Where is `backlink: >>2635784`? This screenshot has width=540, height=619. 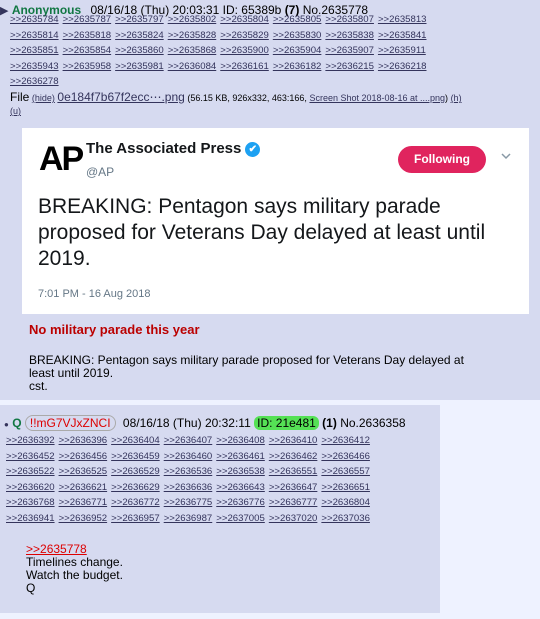 backlink: >>2635784 is located at coordinates (34, 19).